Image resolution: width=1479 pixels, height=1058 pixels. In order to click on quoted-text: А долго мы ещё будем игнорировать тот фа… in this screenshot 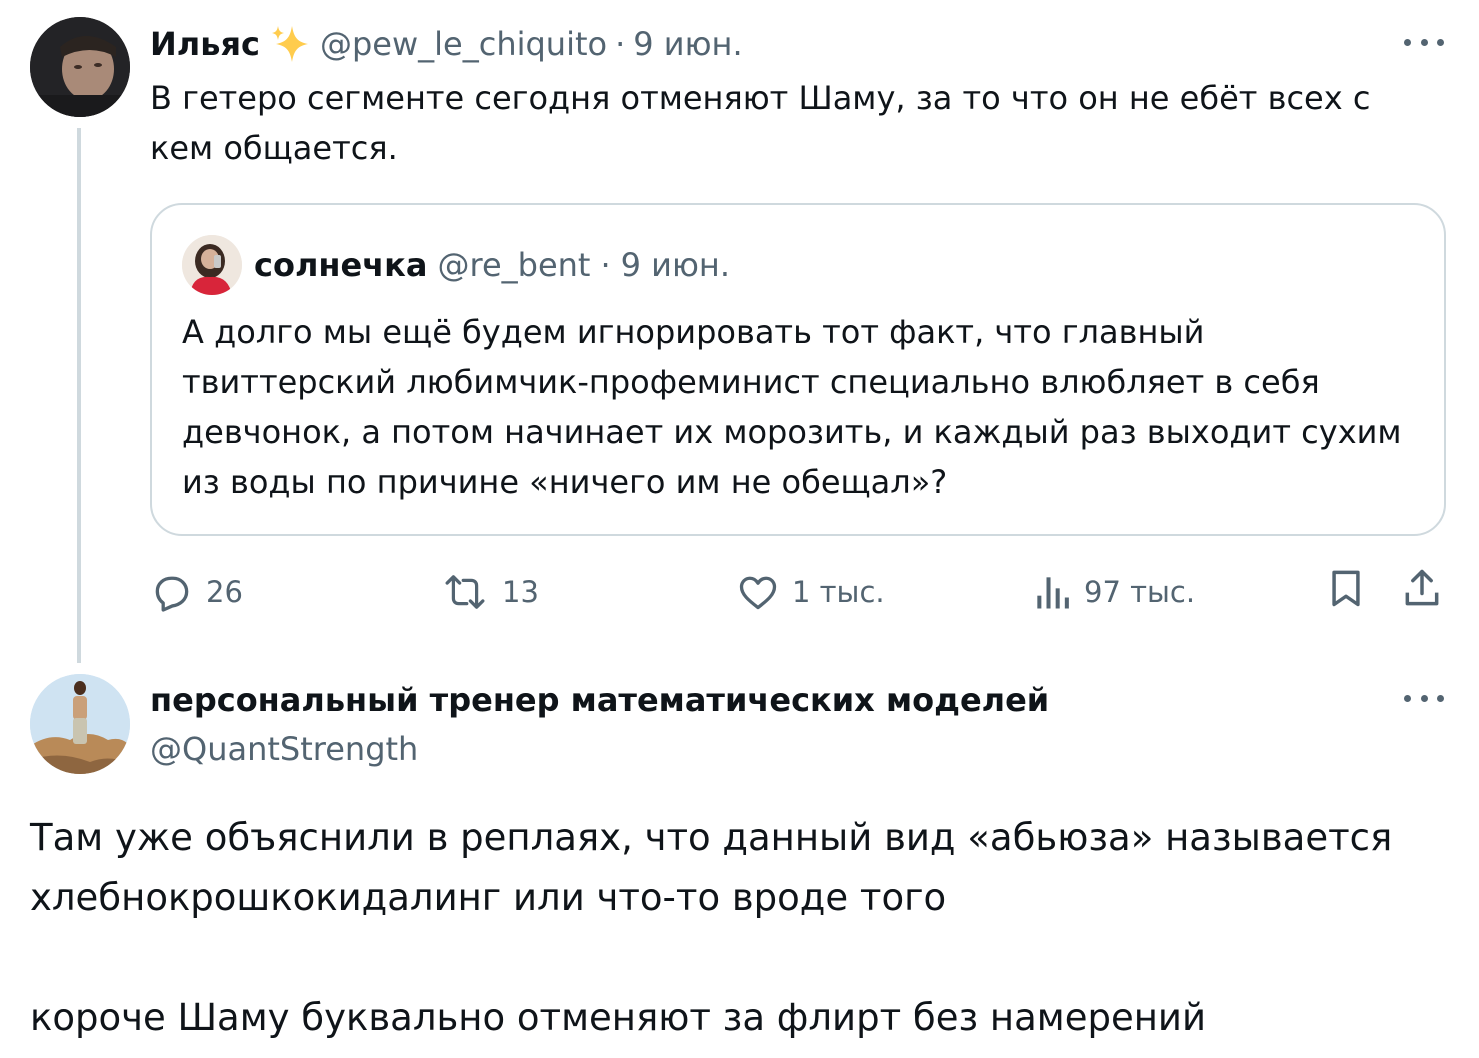, I will do `click(792, 407)`.